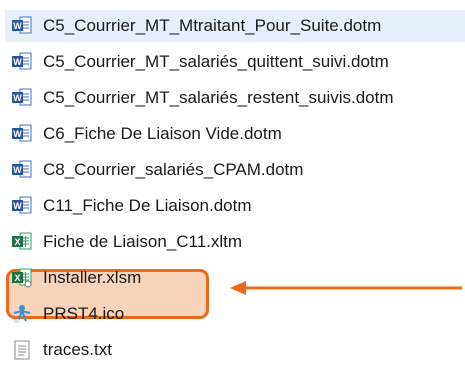 This screenshot has height=378, width=465. I want to click on file-row: X Installer.xlsm, so click(73, 278).